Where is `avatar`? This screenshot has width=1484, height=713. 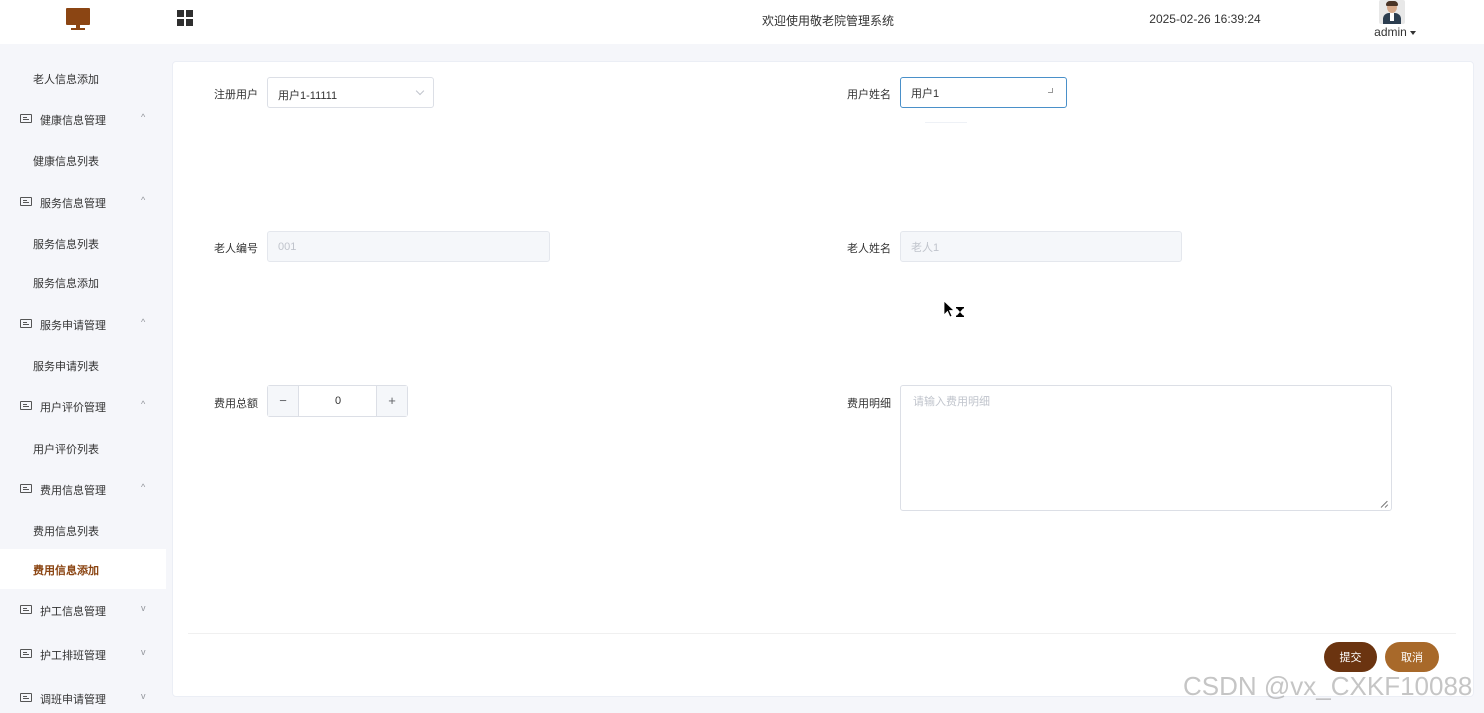
avatar is located at coordinates (1392, 12).